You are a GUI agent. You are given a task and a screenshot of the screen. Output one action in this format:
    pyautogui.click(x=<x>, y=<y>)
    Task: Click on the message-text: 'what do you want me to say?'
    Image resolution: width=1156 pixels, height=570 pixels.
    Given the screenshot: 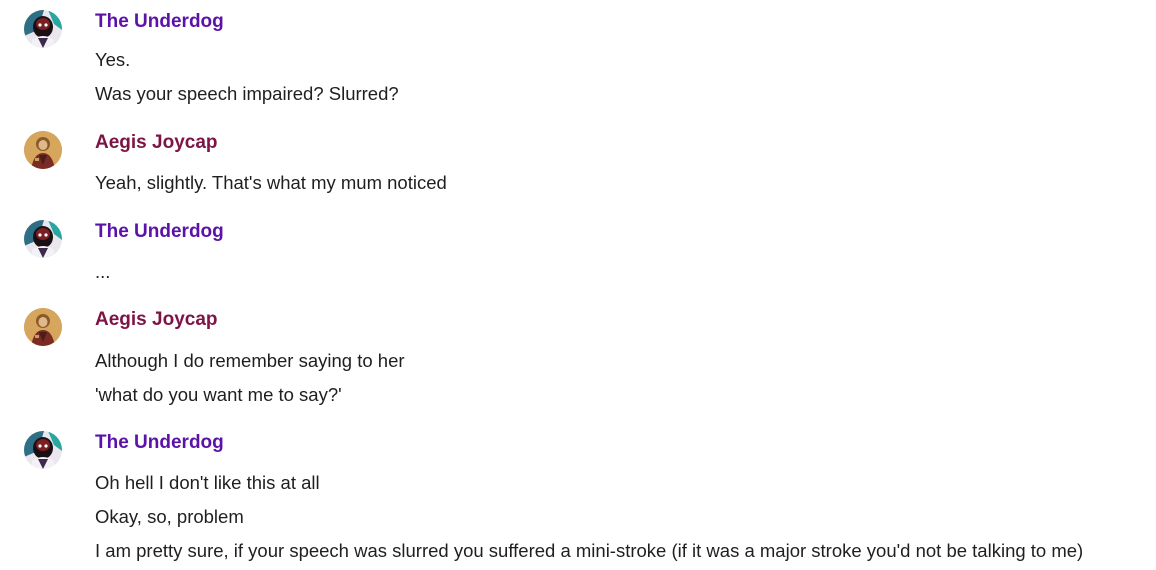 What is the action you would take?
    pyautogui.click(x=218, y=394)
    